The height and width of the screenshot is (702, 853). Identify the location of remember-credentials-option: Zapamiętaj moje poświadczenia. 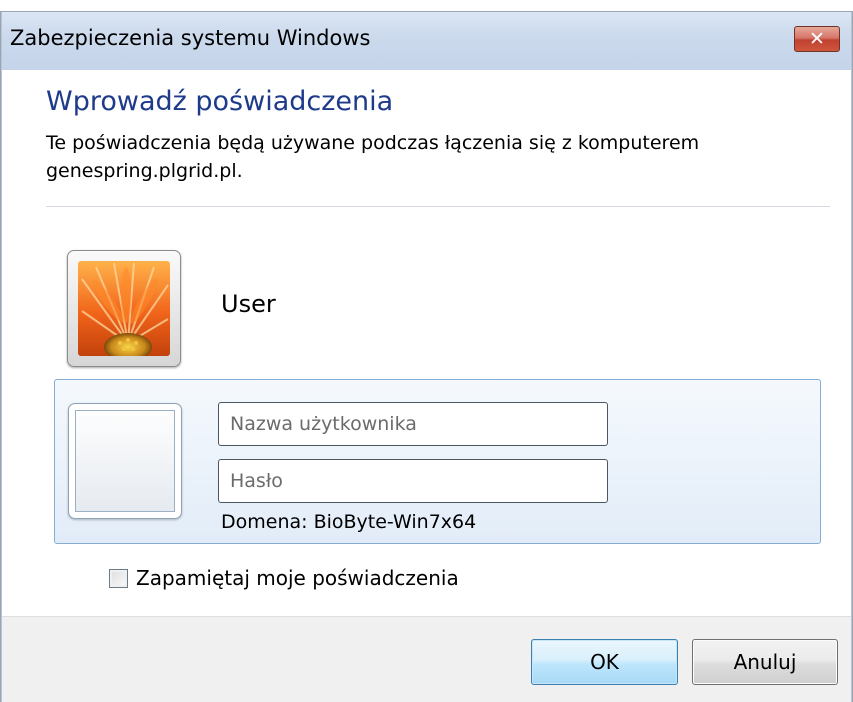
(284, 578).